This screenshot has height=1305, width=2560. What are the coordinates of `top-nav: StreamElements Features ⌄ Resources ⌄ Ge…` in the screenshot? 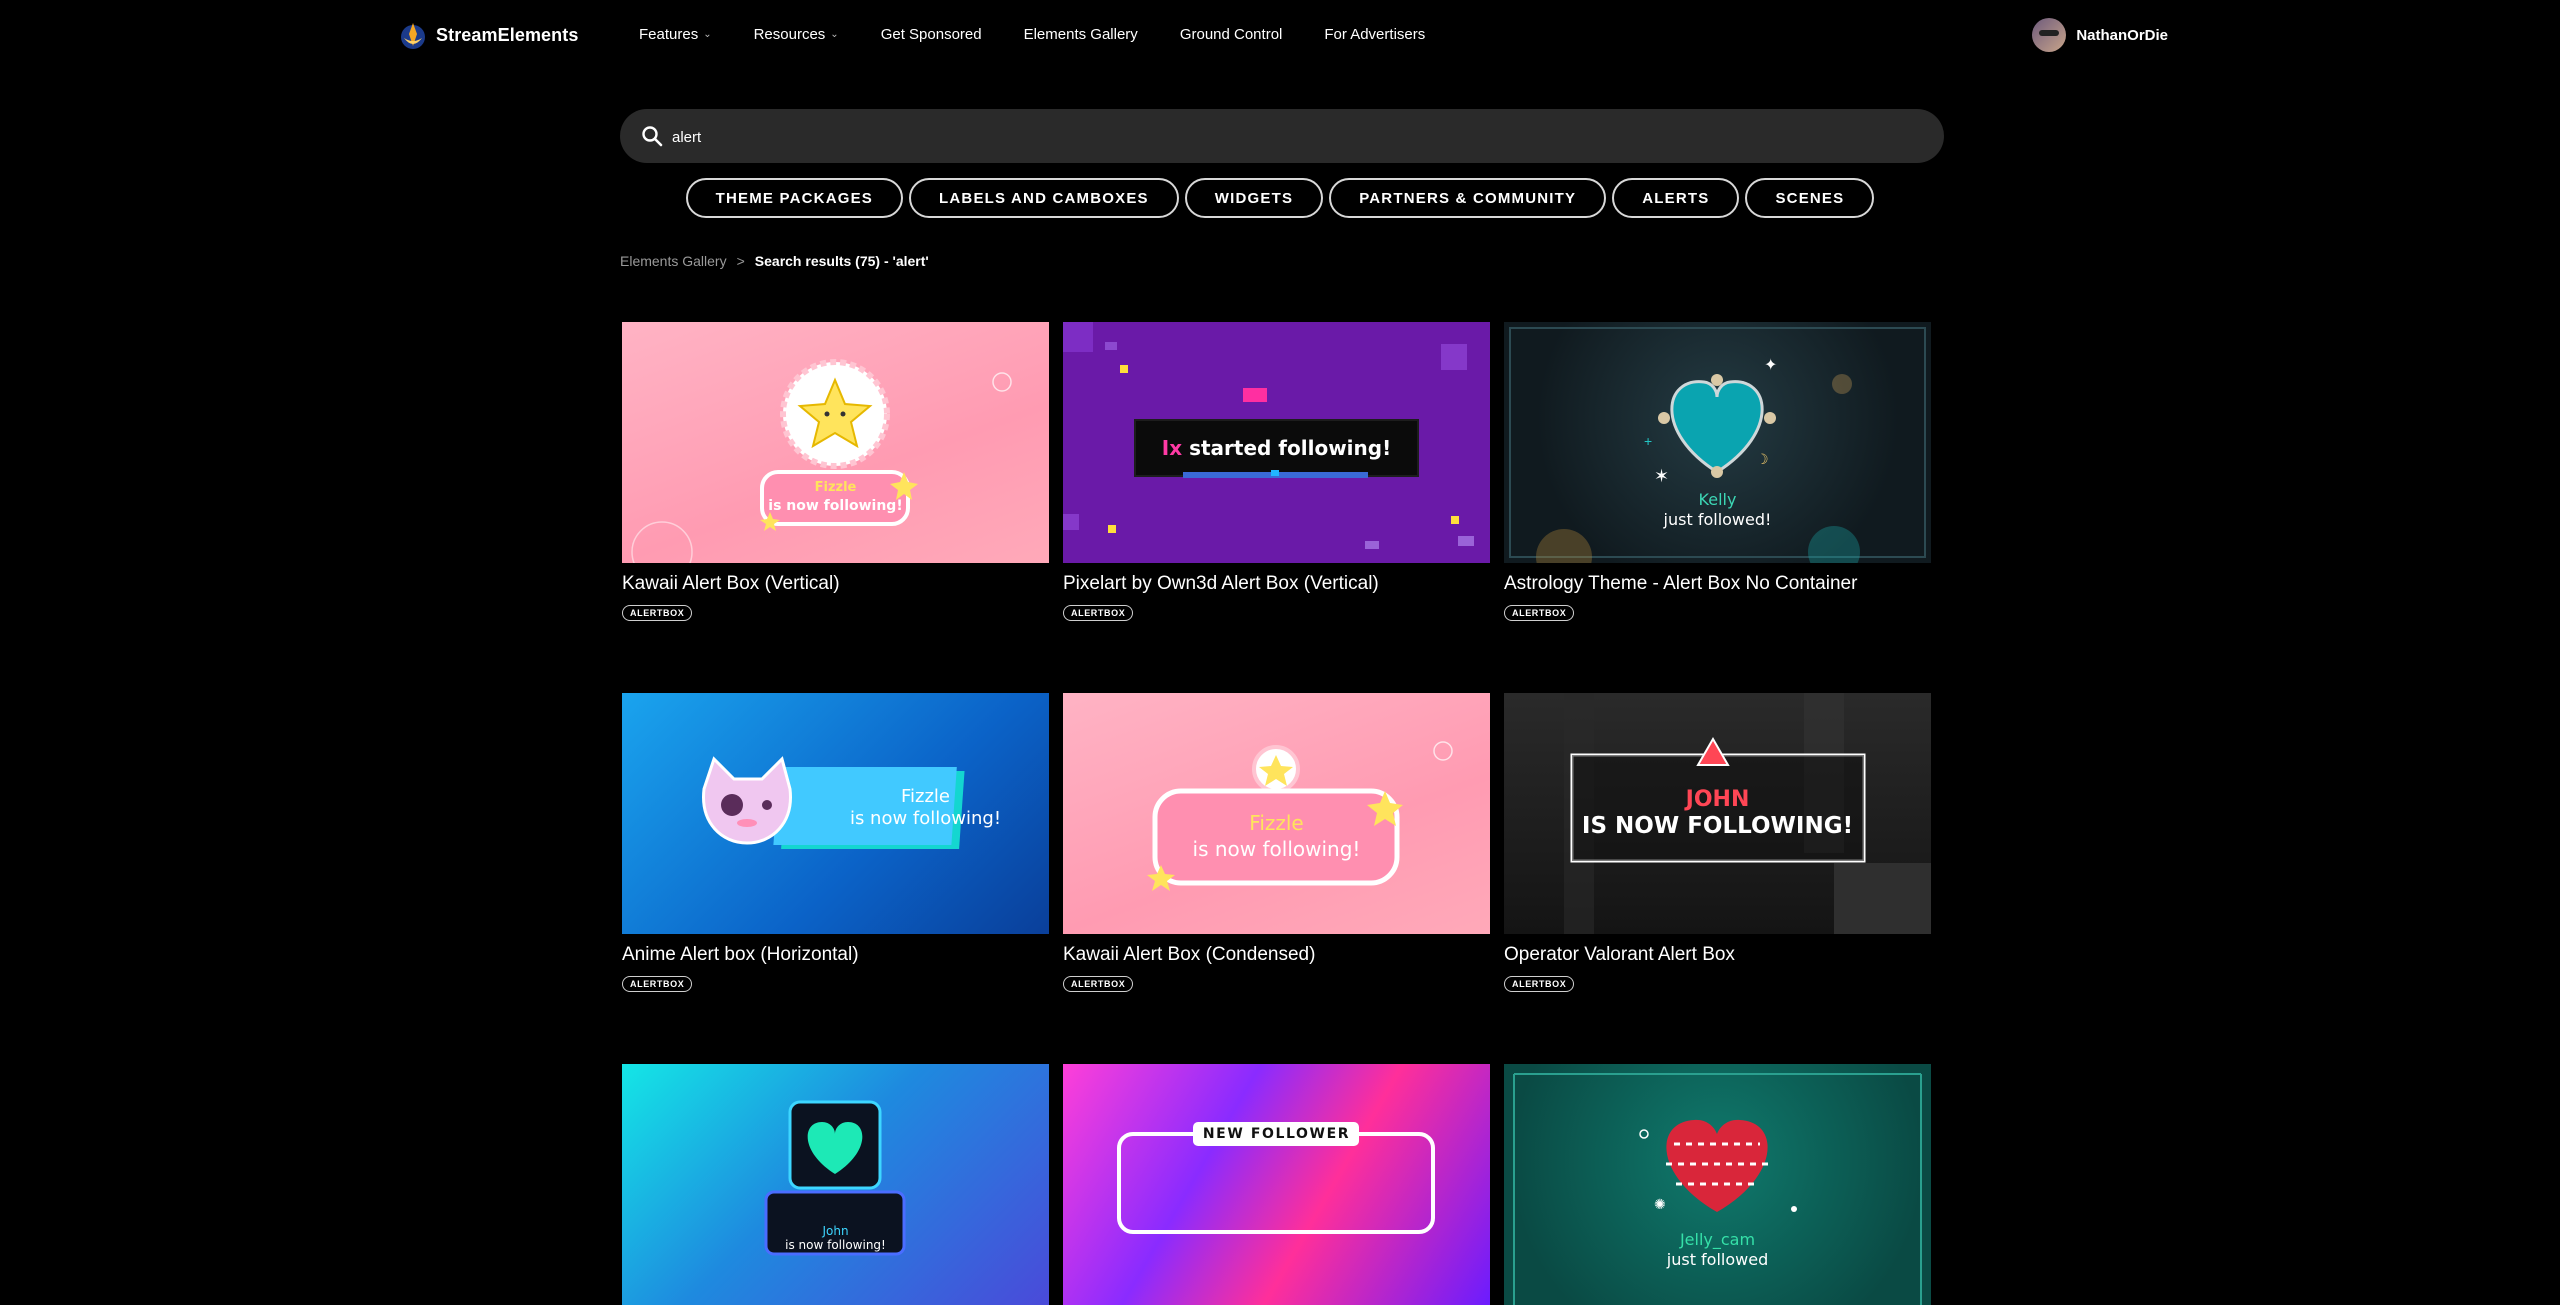 It's located at (1280, 37).